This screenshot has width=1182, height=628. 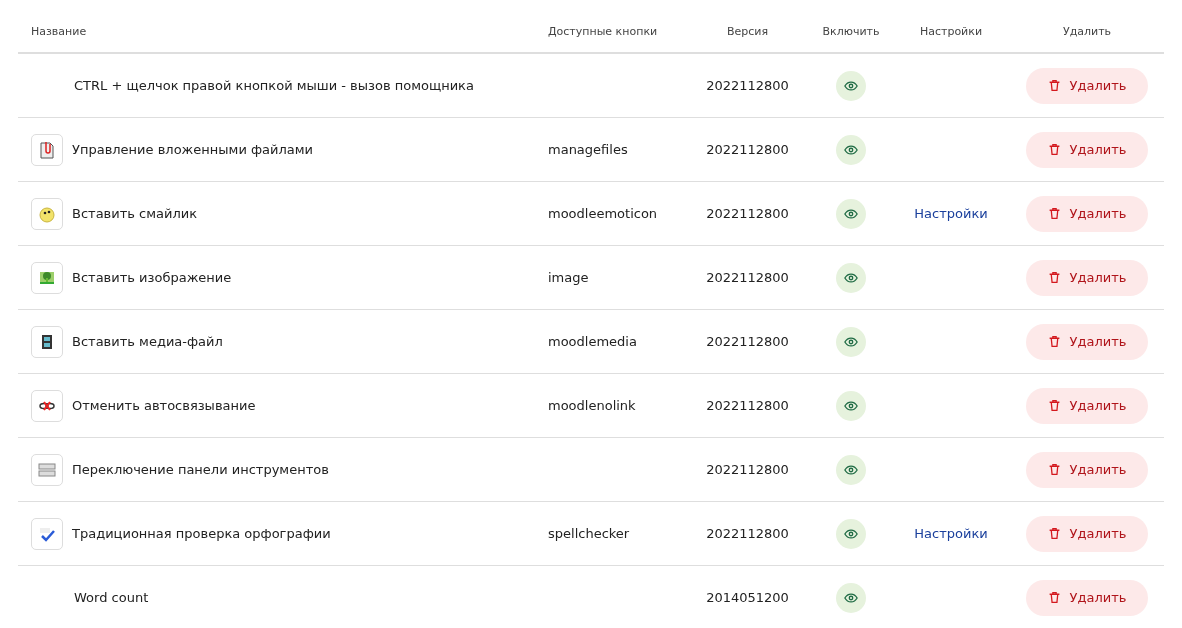 What do you see at coordinates (193, 149) in the screenshot?
I see `plugin-name: Управление вложенными файлами` at bounding box center [193, 149].